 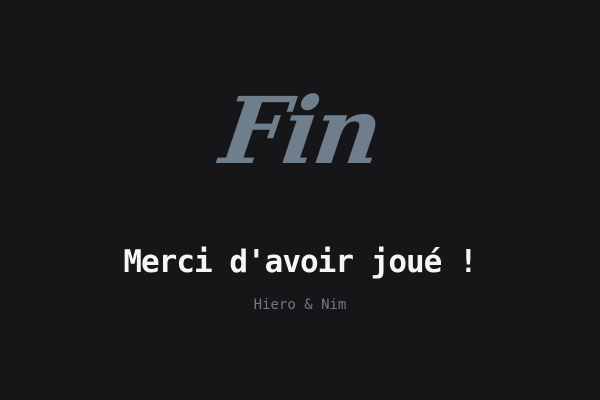 I want to click on credits-text: Hiero & Nim, so click(x=300, y=305).